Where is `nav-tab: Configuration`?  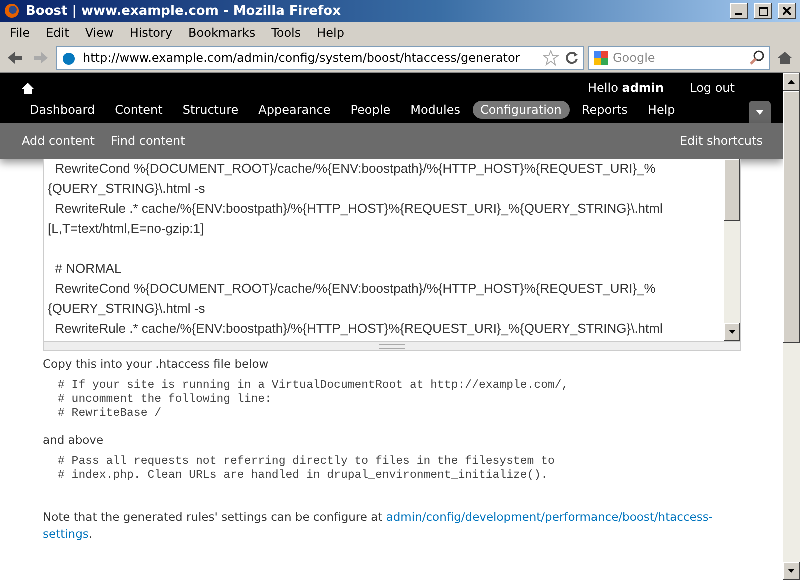 nav-tab: Configuration is located at coordinates (521, 110).